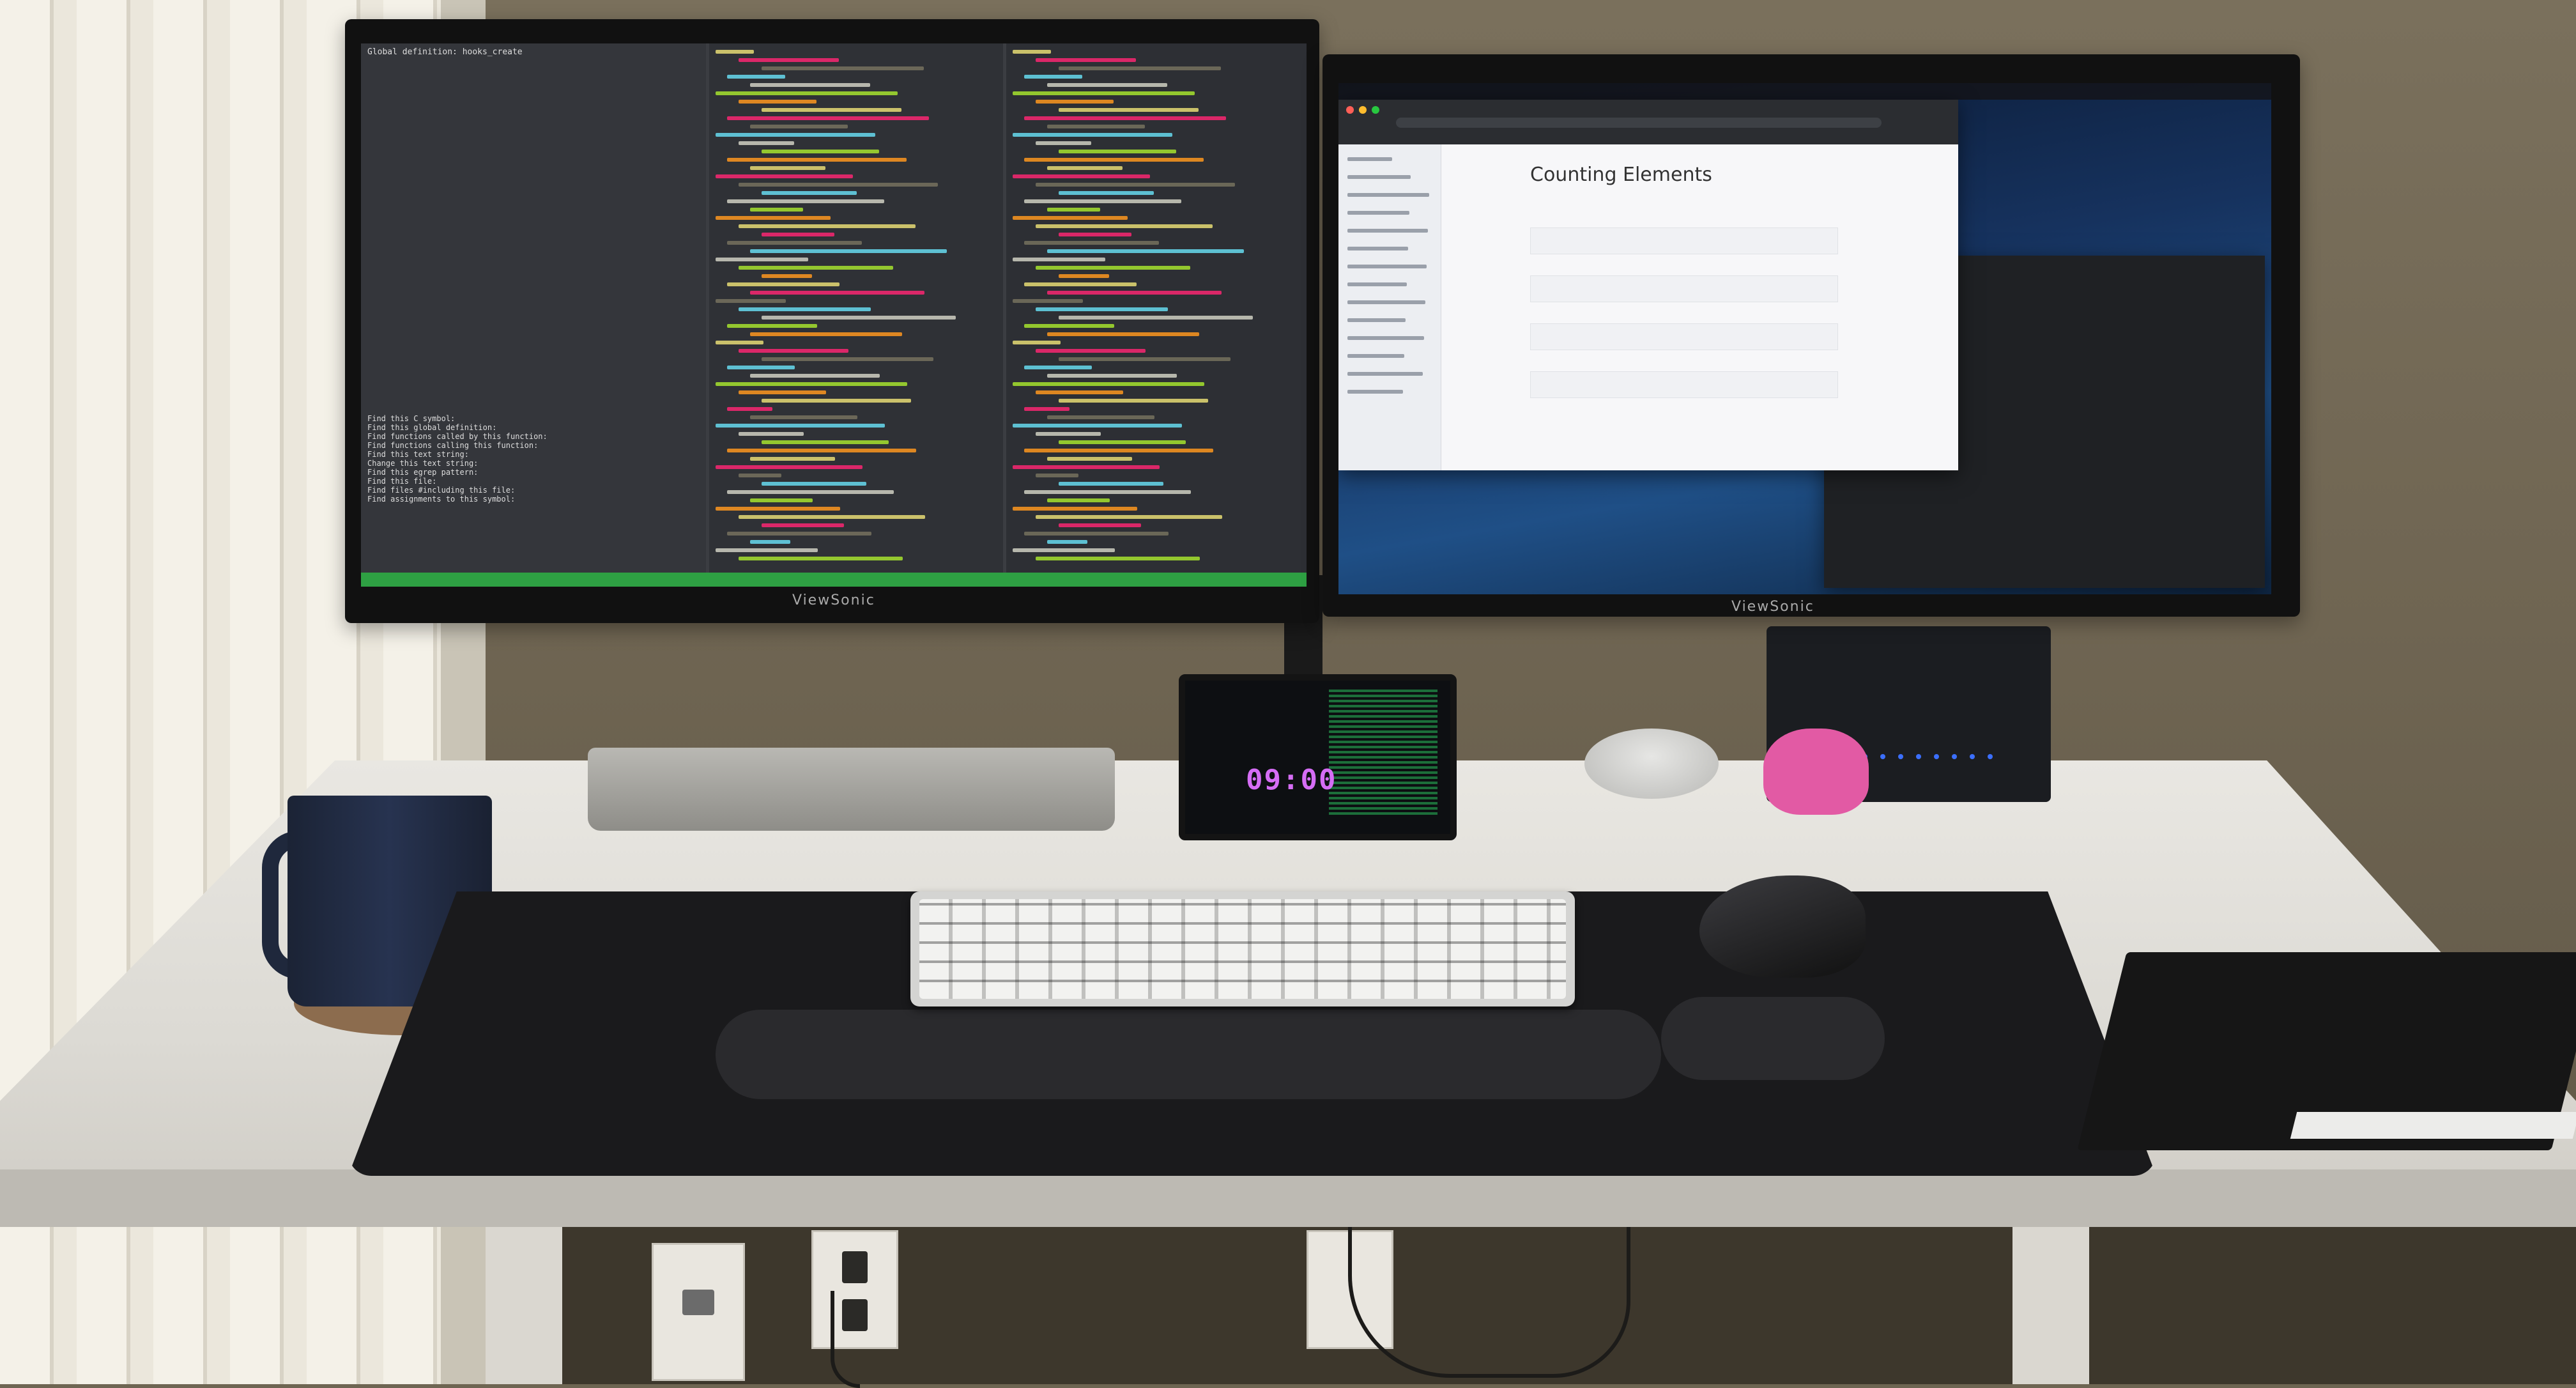  I want to click on notebook-pages, so click(2433, 1125).